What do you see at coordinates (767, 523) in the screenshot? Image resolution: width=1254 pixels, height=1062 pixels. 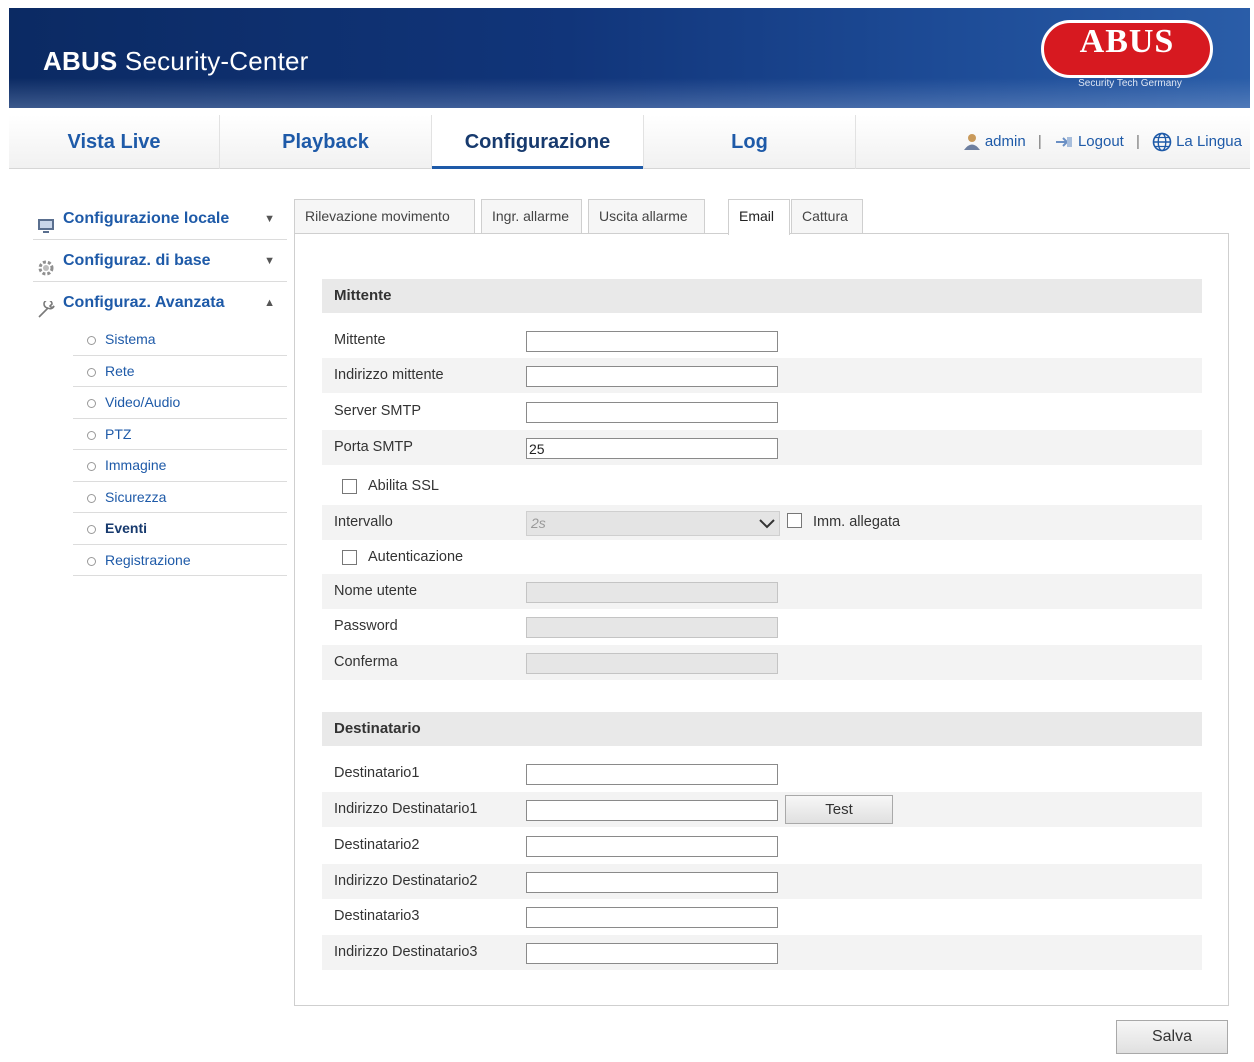 I see `chevron-down-icon` at bounding box center [767, 523].